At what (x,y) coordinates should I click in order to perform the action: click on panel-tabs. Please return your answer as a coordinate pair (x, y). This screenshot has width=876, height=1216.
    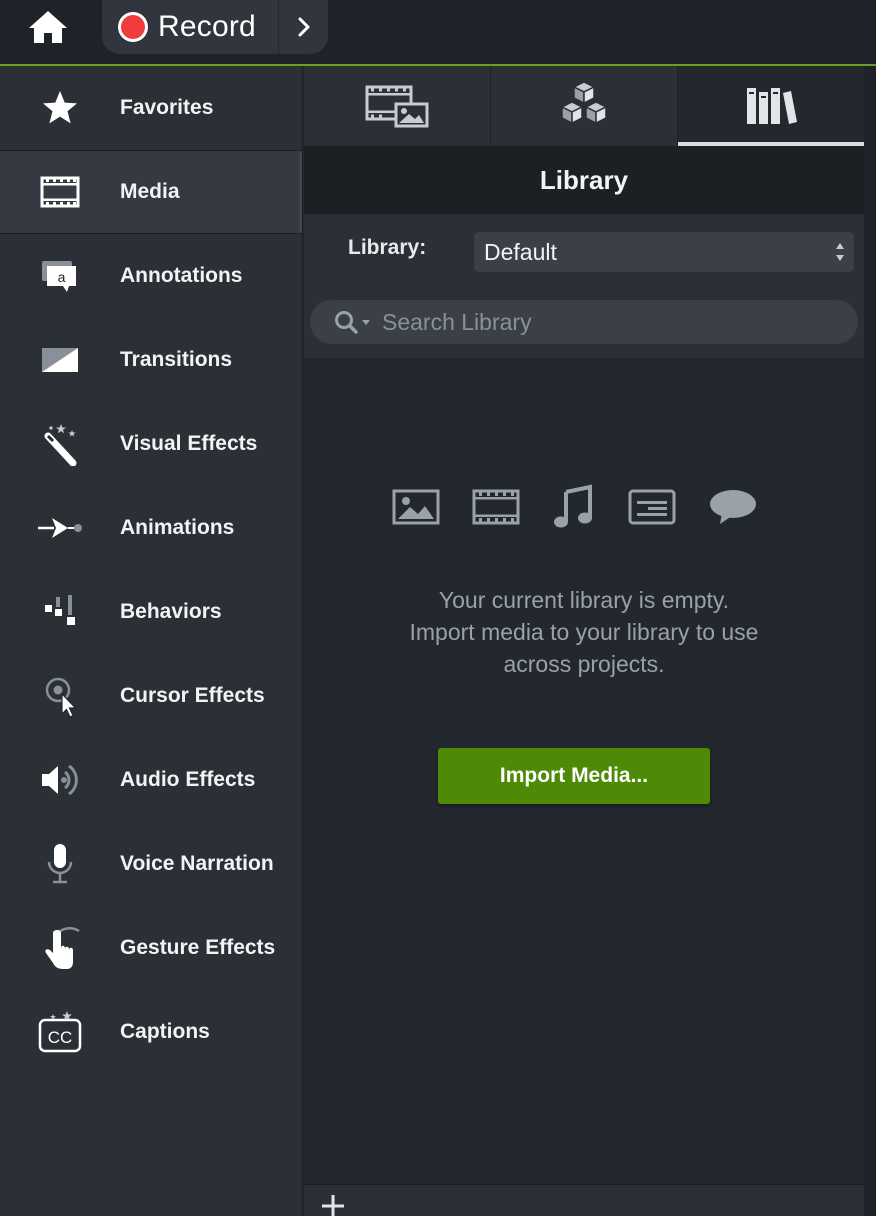
    Looking at the image, I should click on (584, 106).